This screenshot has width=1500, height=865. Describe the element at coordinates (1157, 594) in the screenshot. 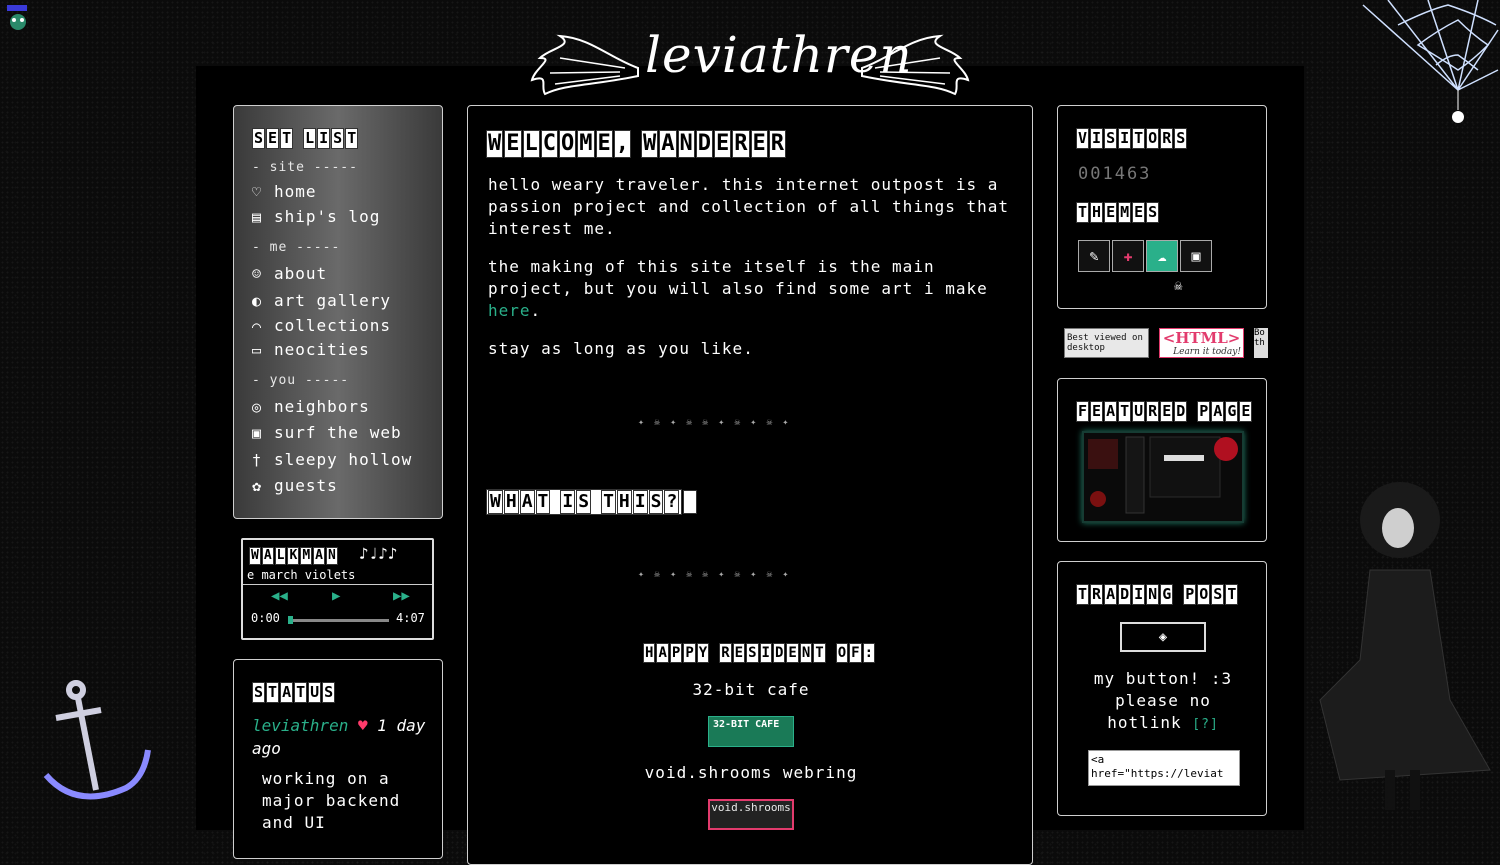

I see `trading-title: TRADING POST` at that location.